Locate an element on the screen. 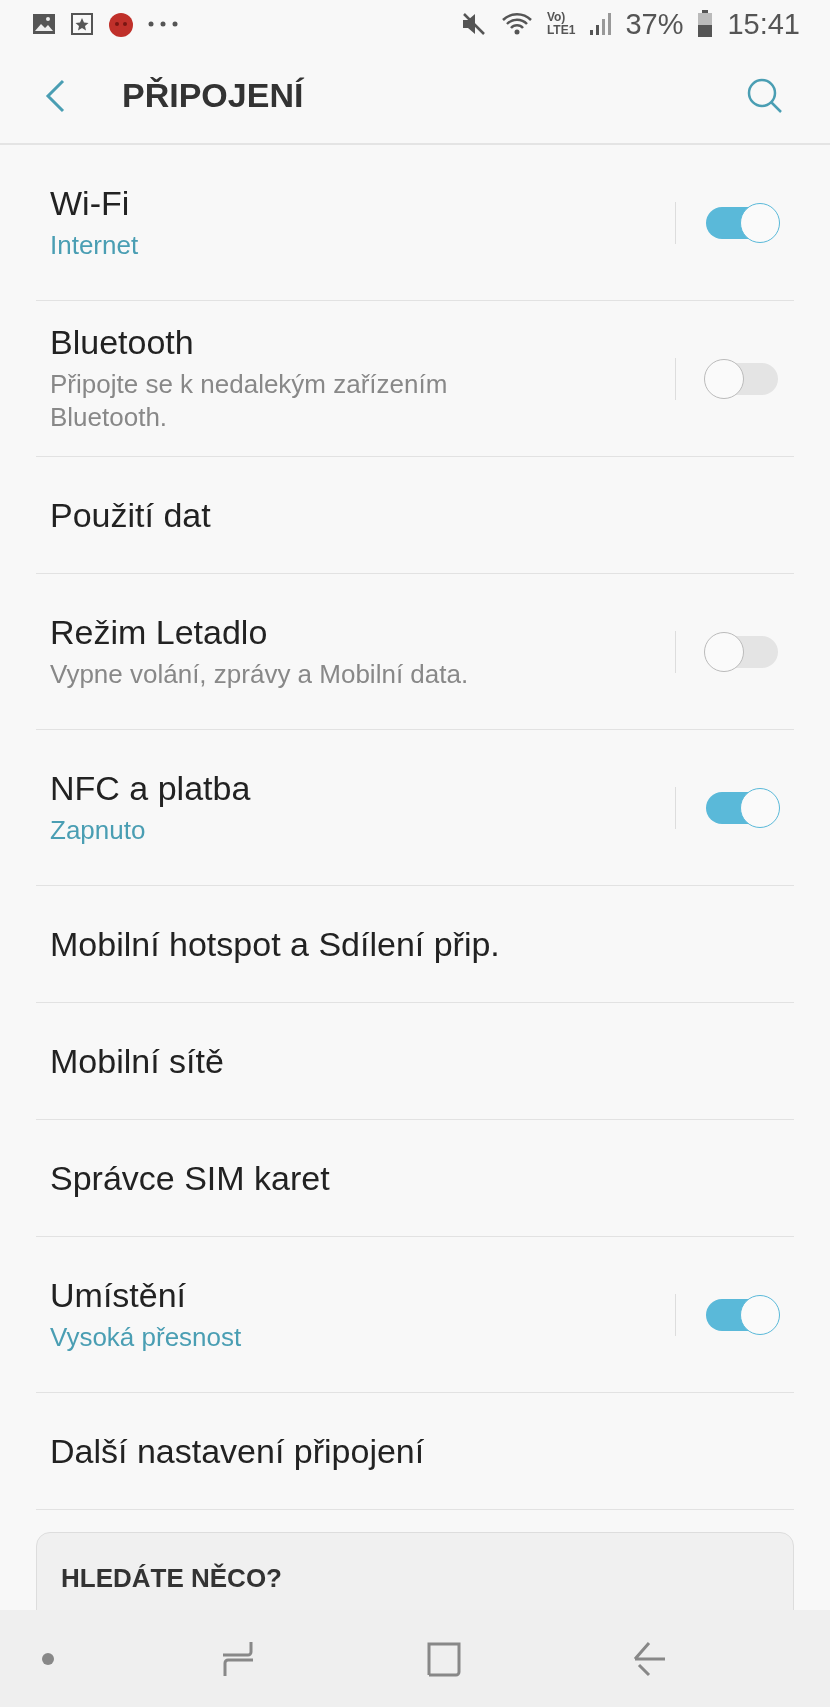  settings-row: Mobilní hotspot a Sdílení přip. is located at coordinates (415, 944).